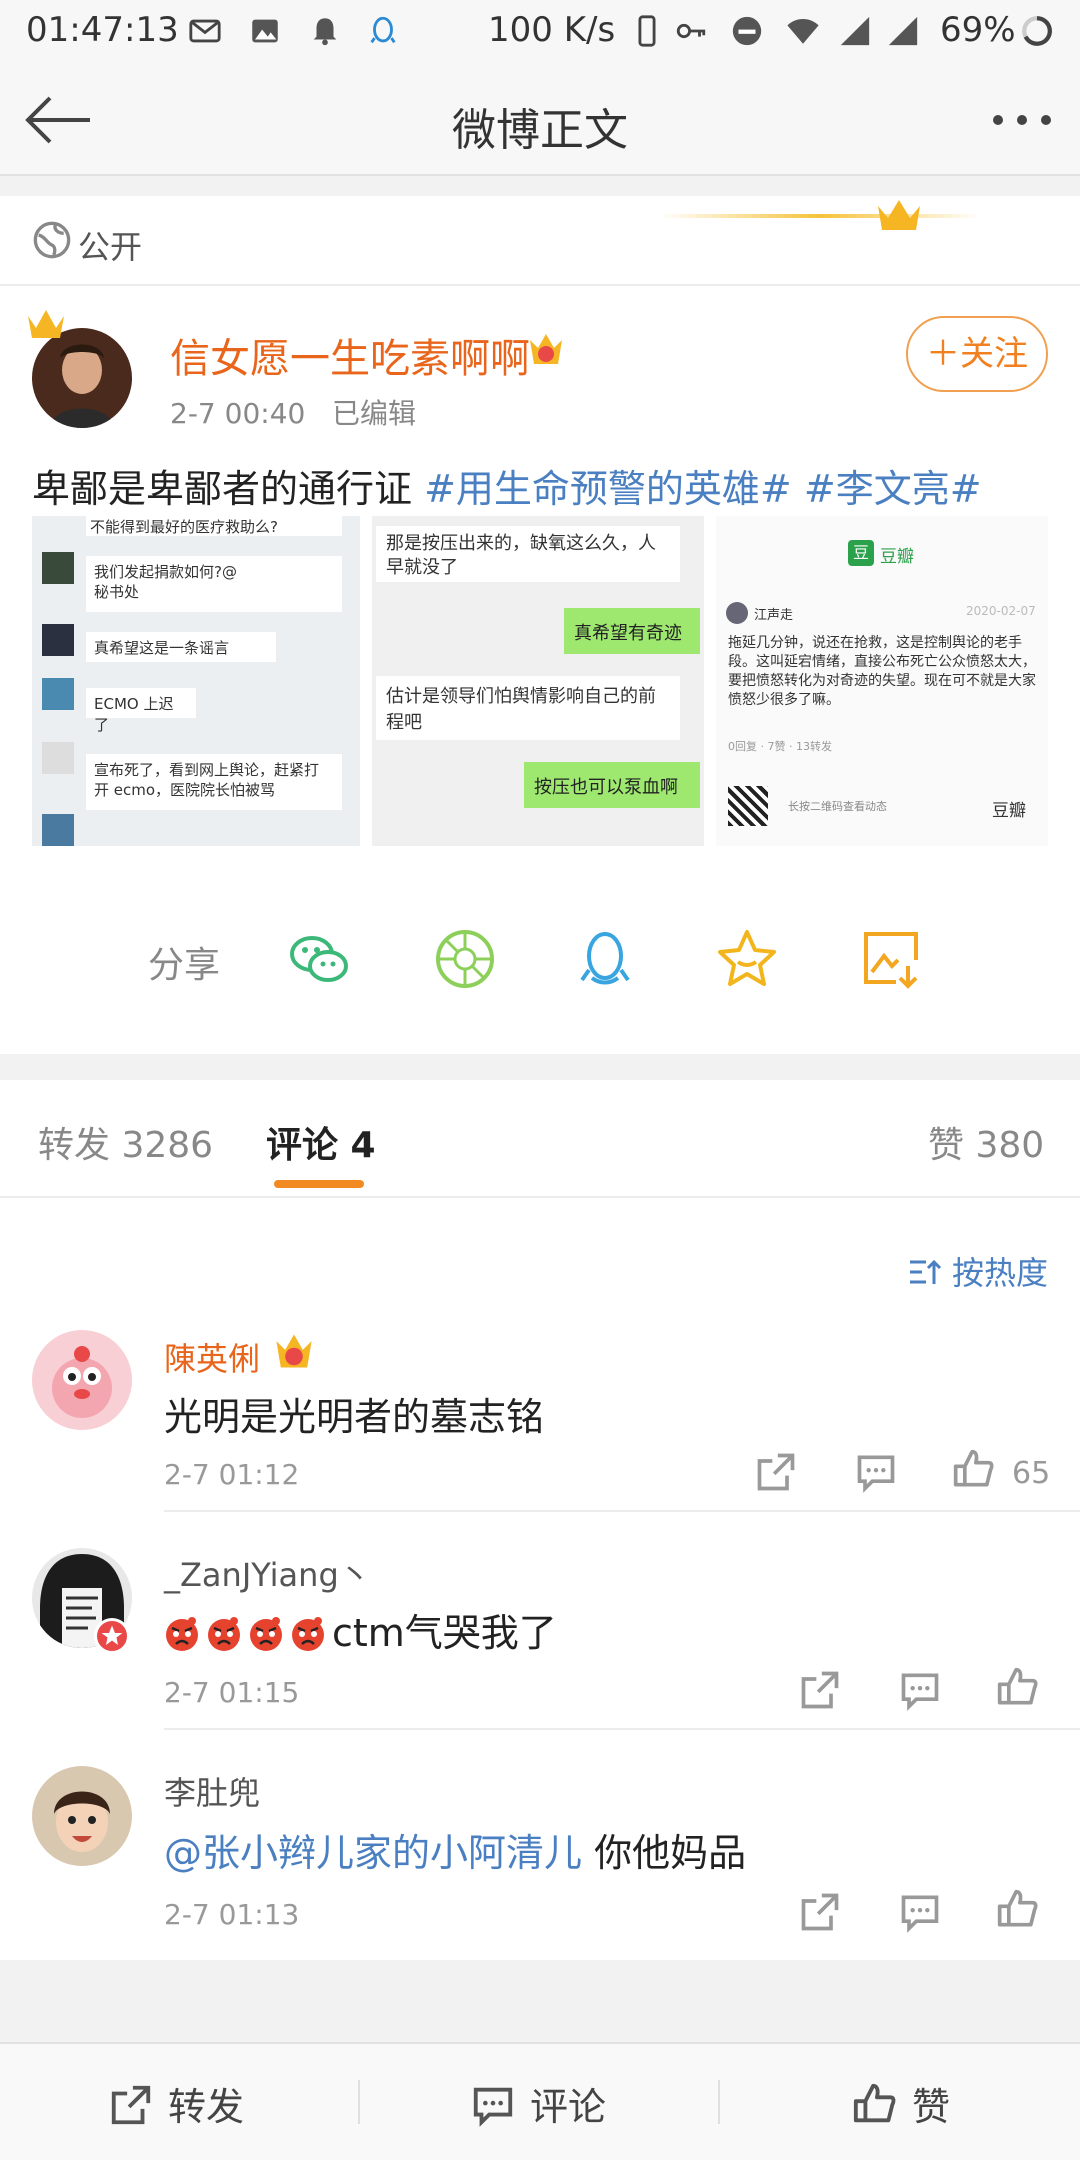  What do you see at coordinates (874, 2103) in the screenshot?
I see `like-icon` at bounding box center [874, 2103].